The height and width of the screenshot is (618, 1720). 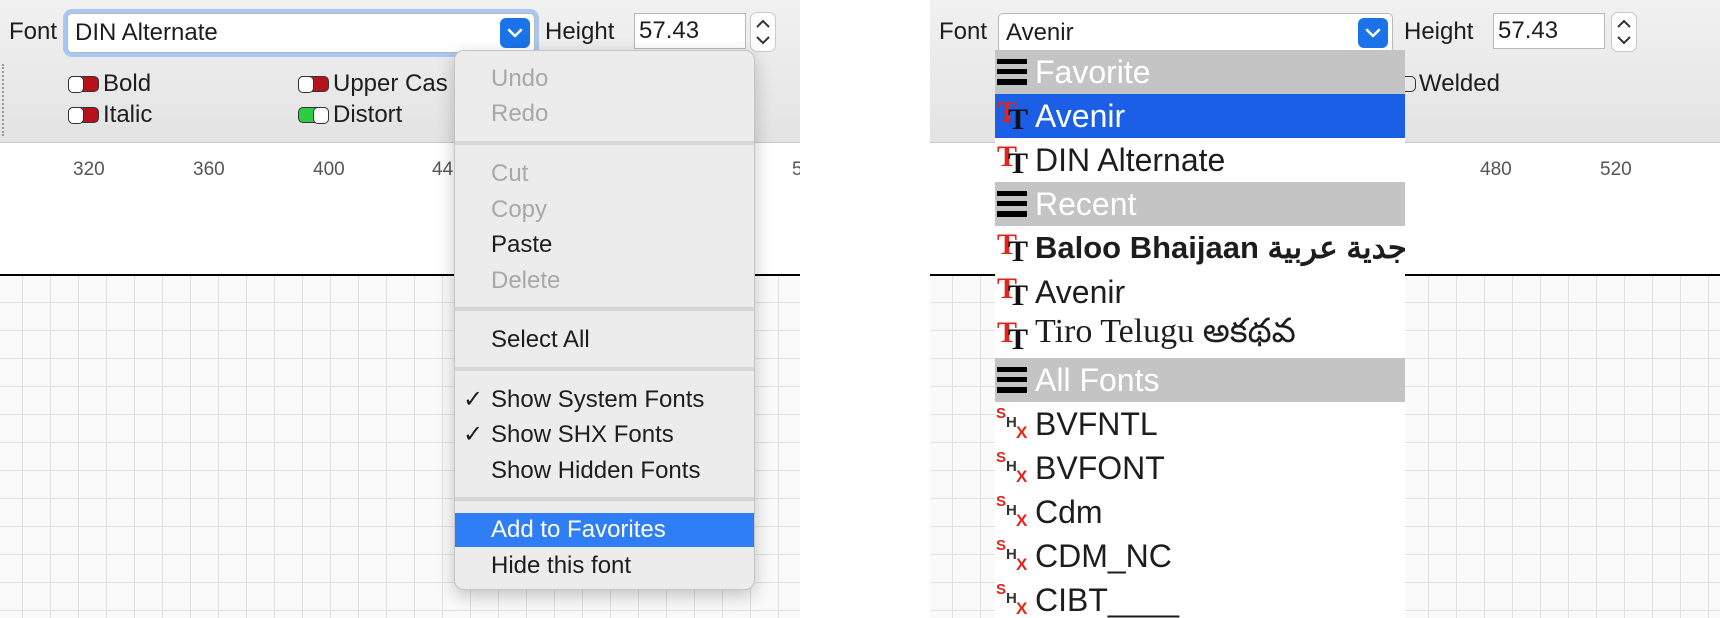 What do you see at coordinates (604, 281) in the screenshot?
I see `menu-item-delete: Delete` at bounding box center [604, 281].